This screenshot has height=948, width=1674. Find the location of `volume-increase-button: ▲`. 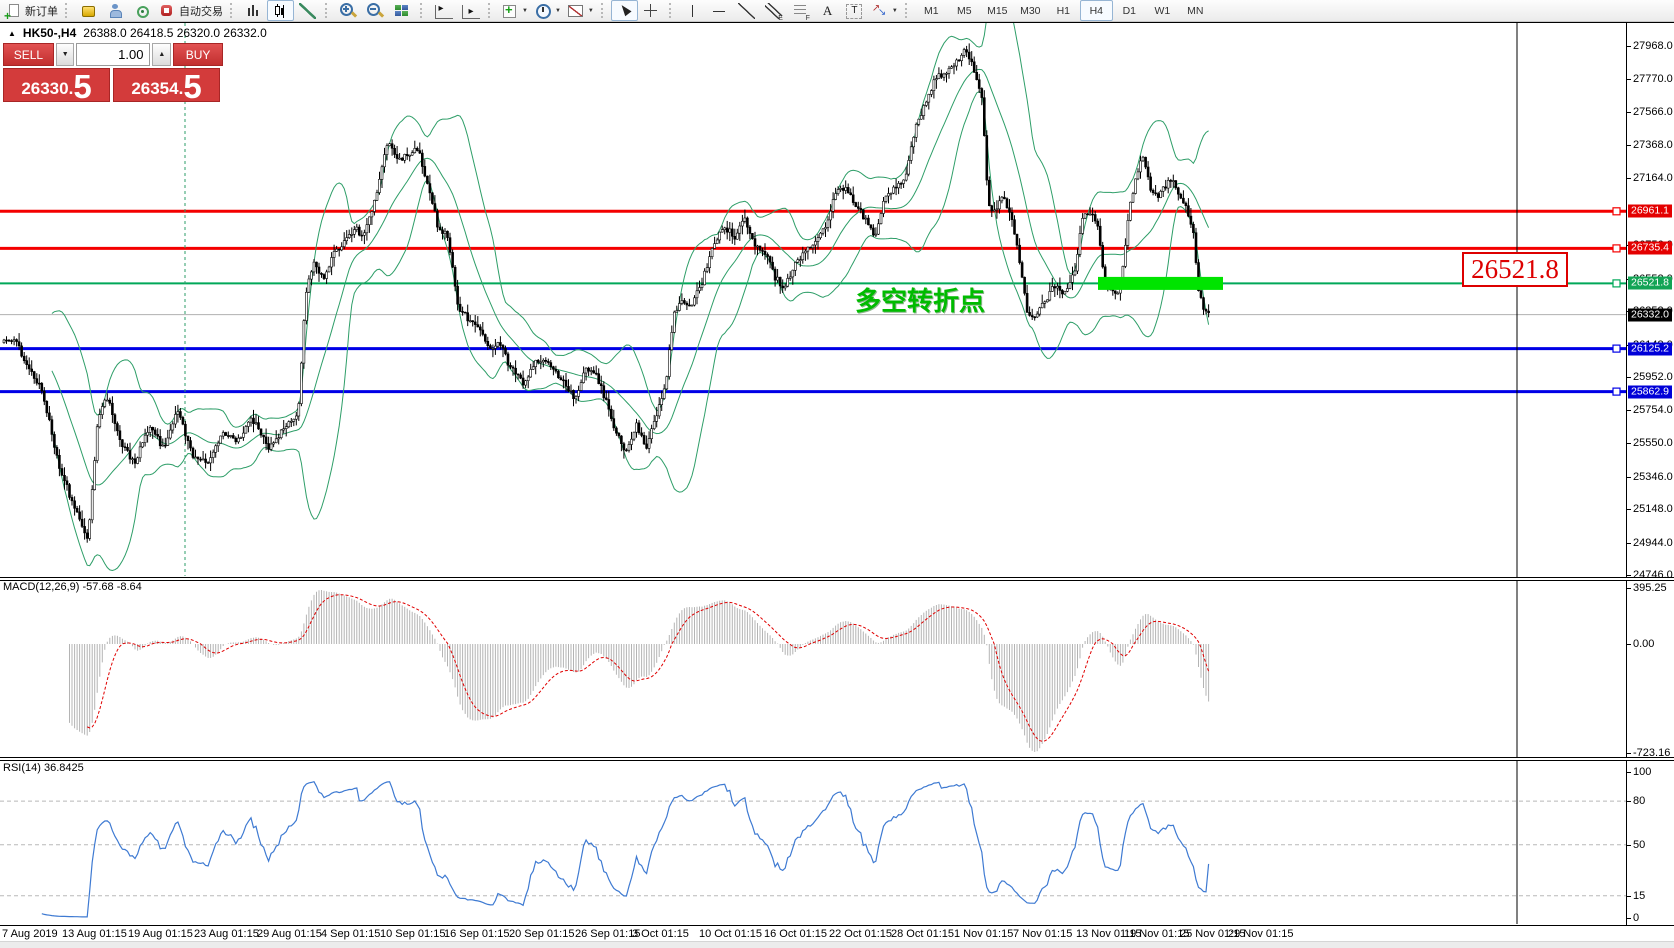

volume-increase-button: ▲ is located at coordinates (162, 54).